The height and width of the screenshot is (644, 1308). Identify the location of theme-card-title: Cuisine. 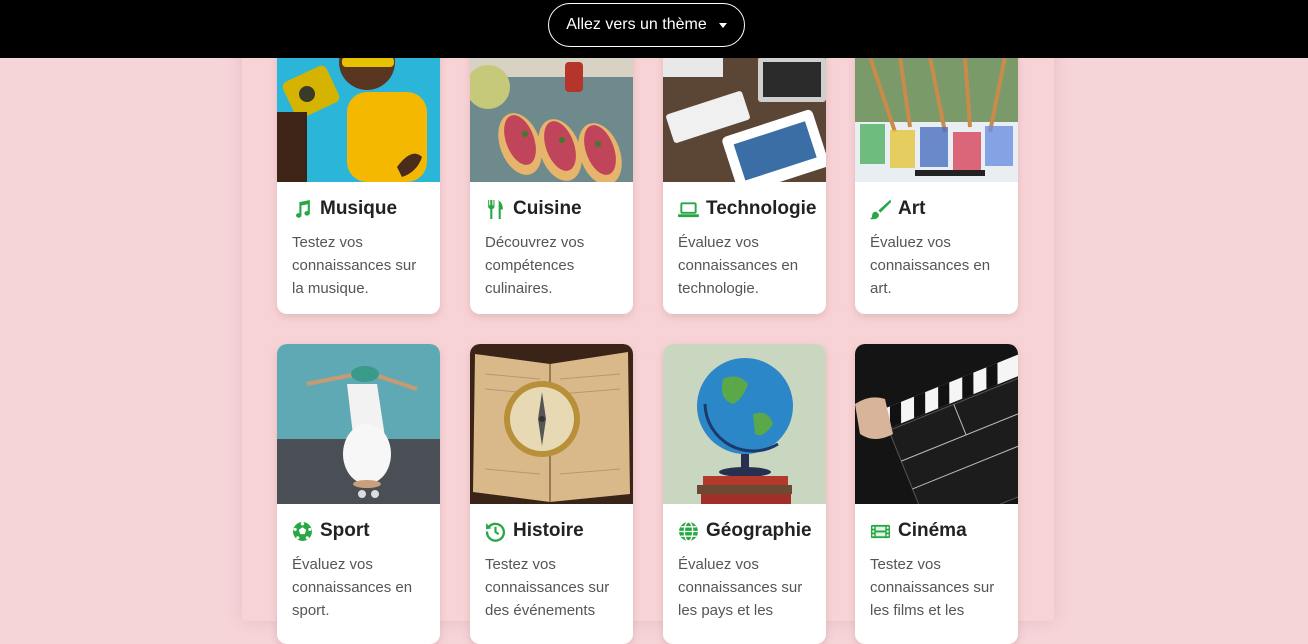
(551, 201).